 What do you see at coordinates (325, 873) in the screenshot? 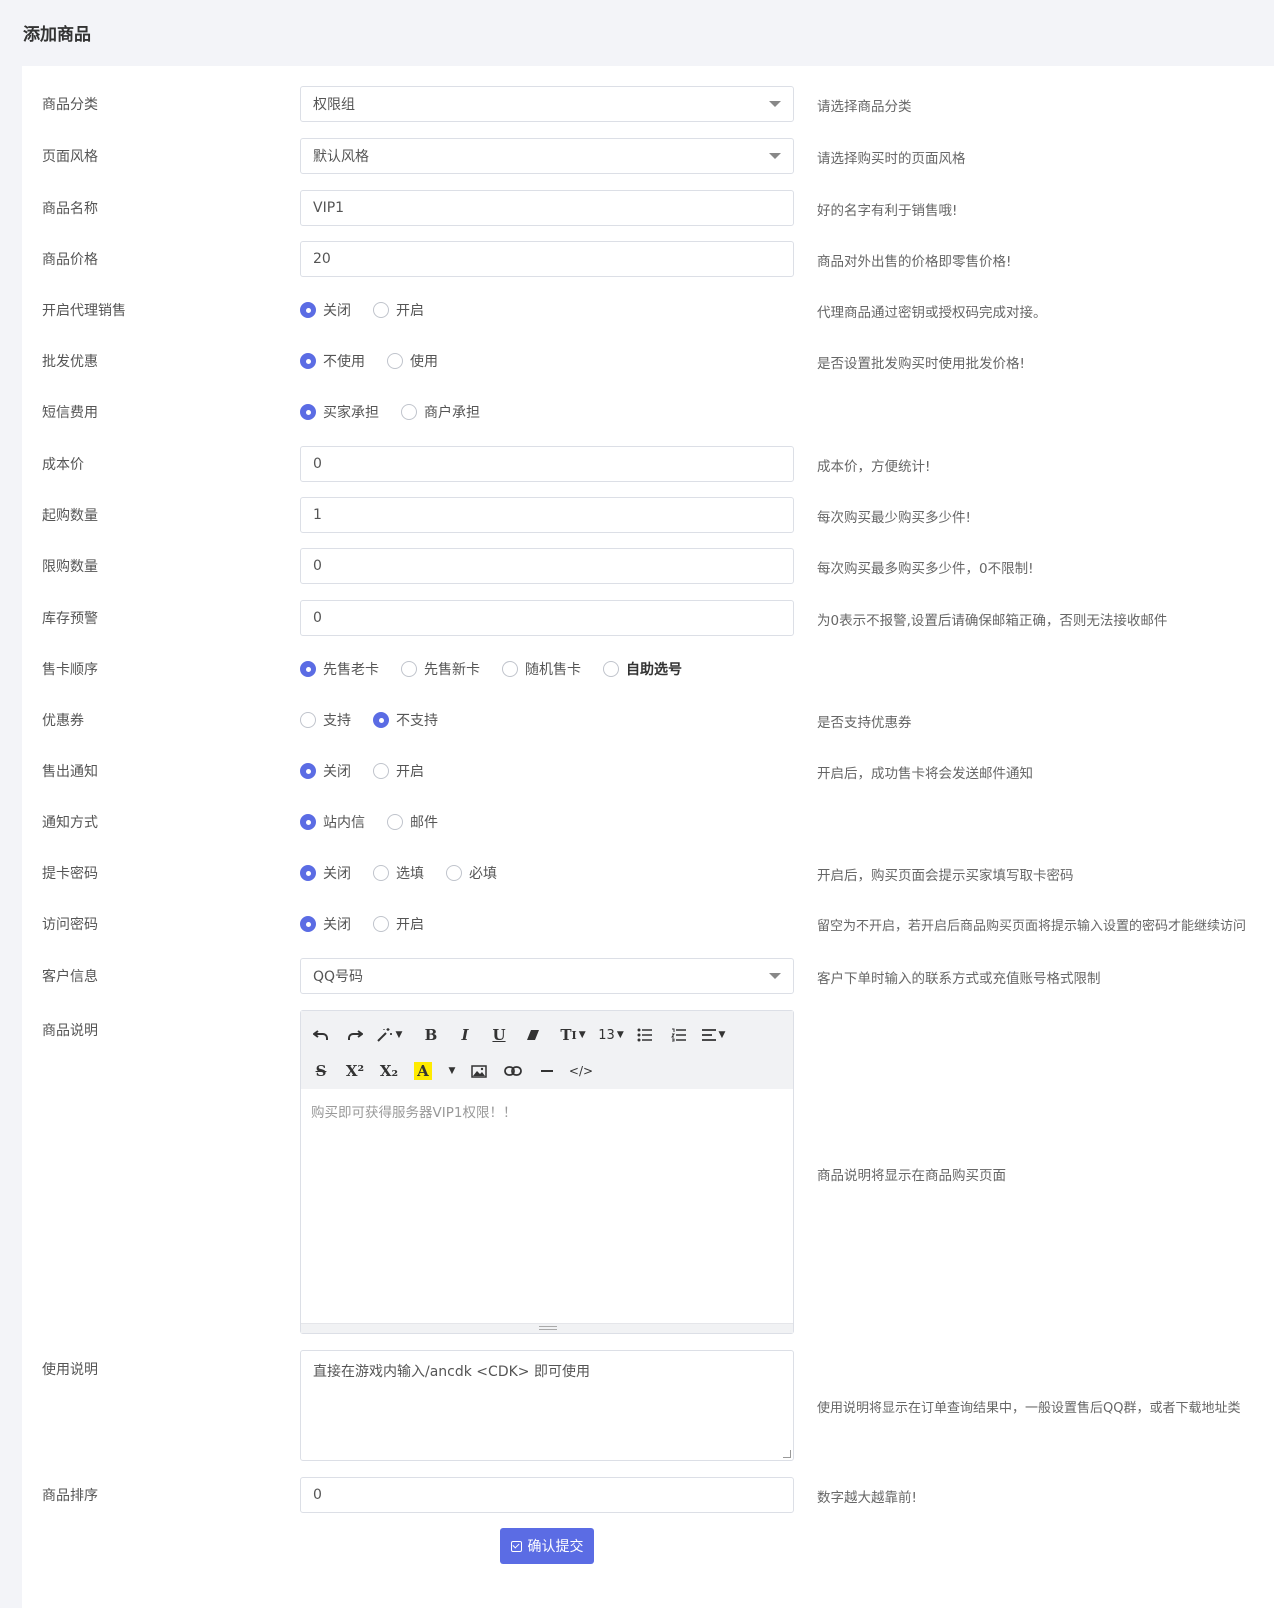
I see `card-password-radio-off: 关闭` at bounding box center [325, 873].